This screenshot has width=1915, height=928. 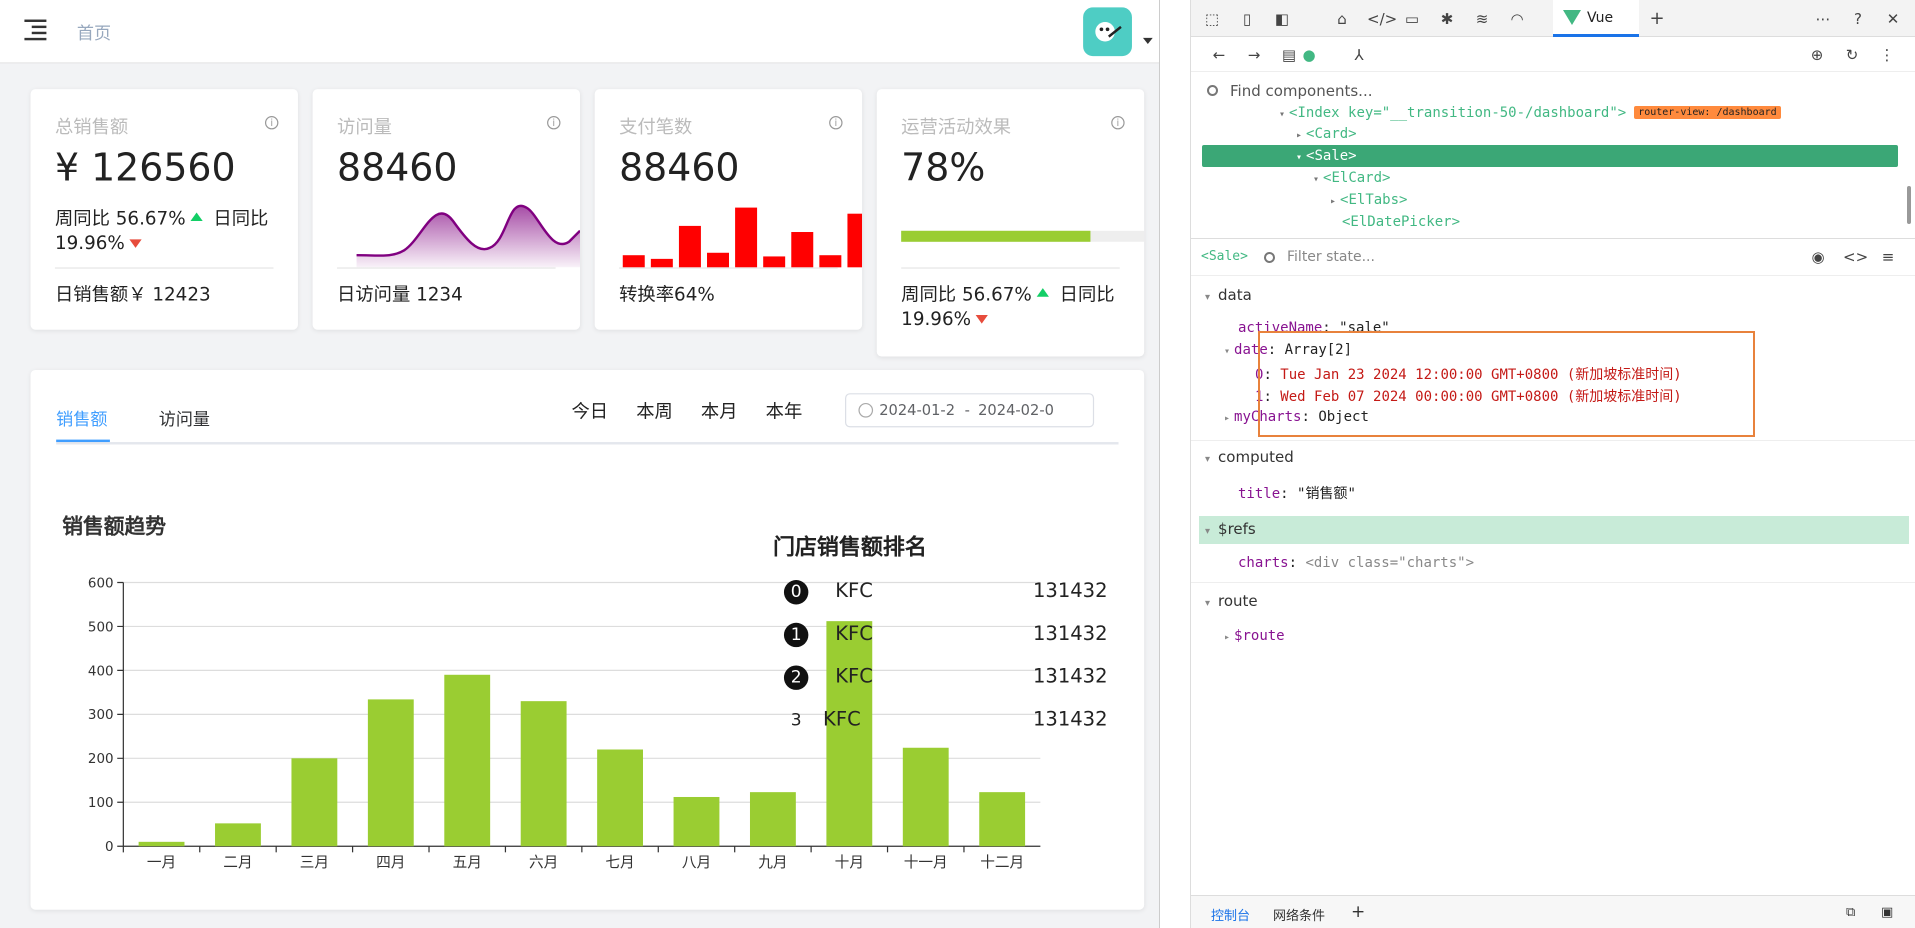 What do you see at coordinates (1517, 19) in the screenshot?
I see `performance-gauge-icon: ◠` at bounding box center [1517, 19].